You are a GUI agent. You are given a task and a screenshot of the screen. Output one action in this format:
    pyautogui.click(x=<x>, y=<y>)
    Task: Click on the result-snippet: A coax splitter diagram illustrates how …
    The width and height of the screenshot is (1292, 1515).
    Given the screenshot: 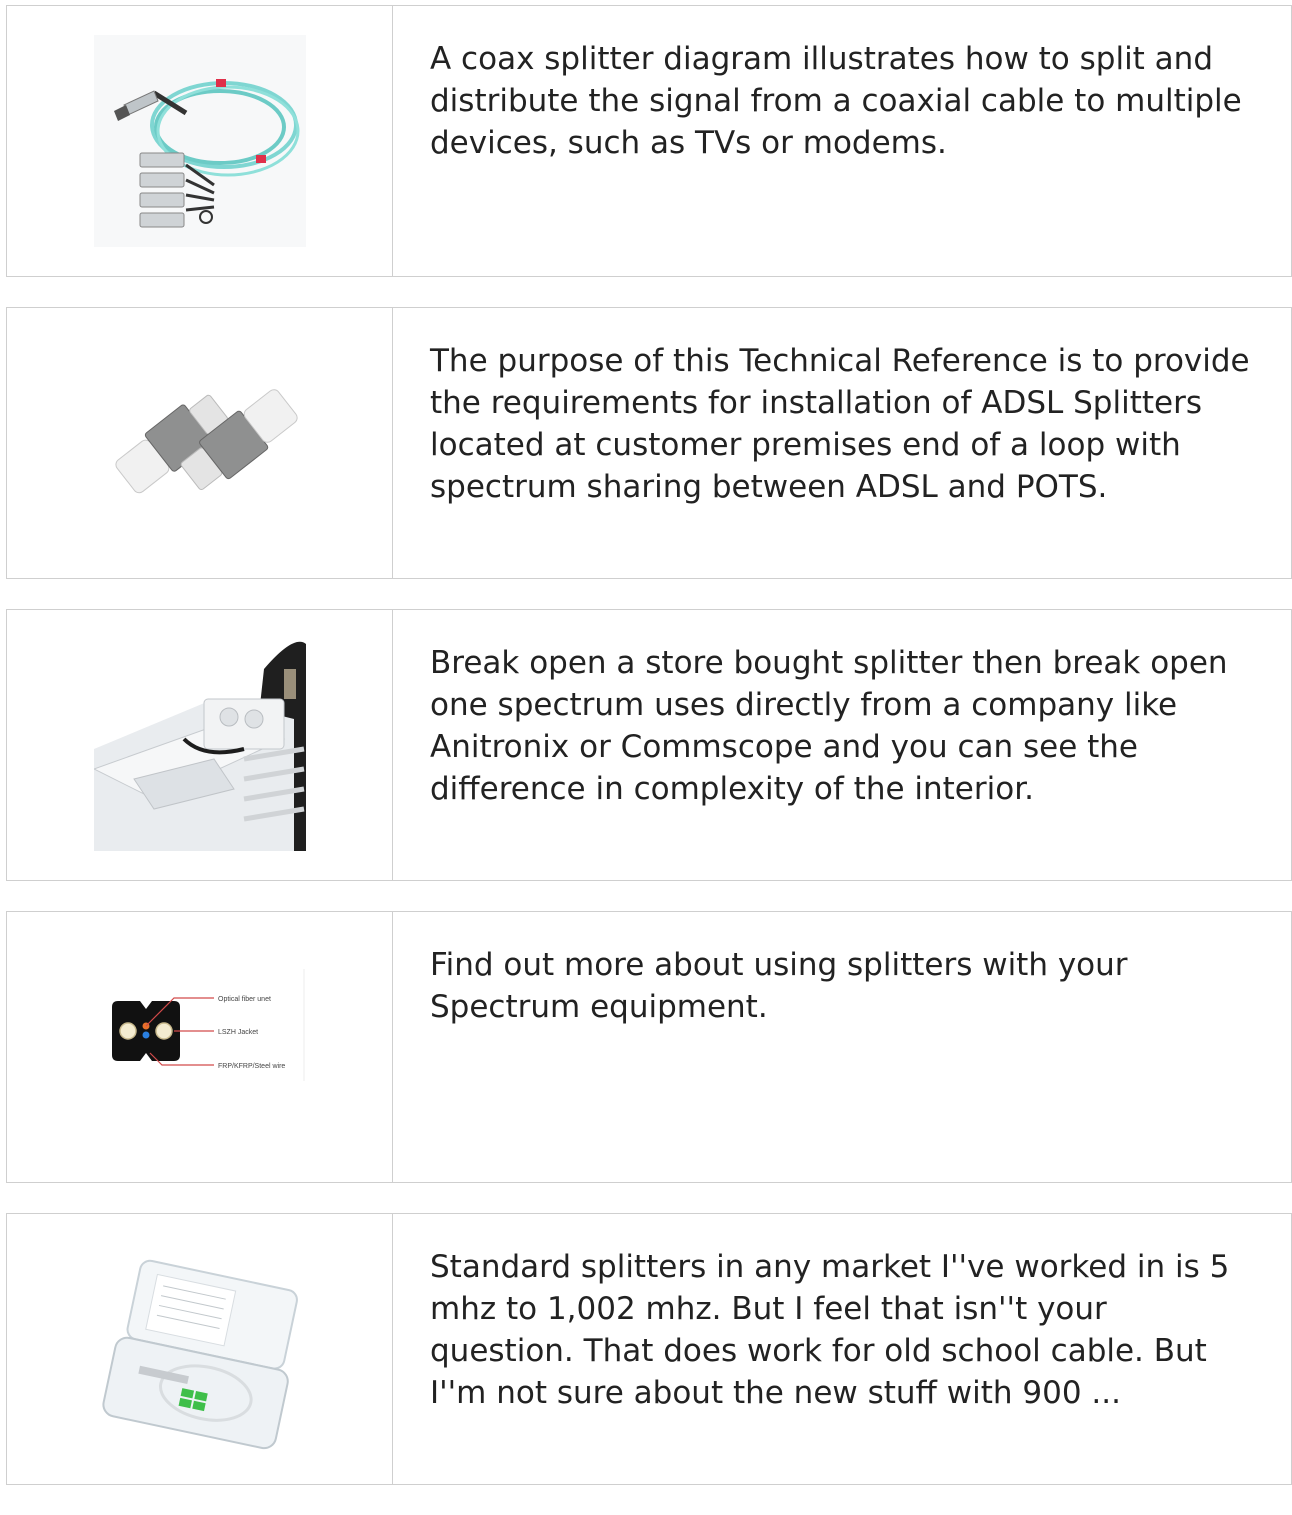 What is the action you would take?
    pyautogui.click(x=840, y=101)
    